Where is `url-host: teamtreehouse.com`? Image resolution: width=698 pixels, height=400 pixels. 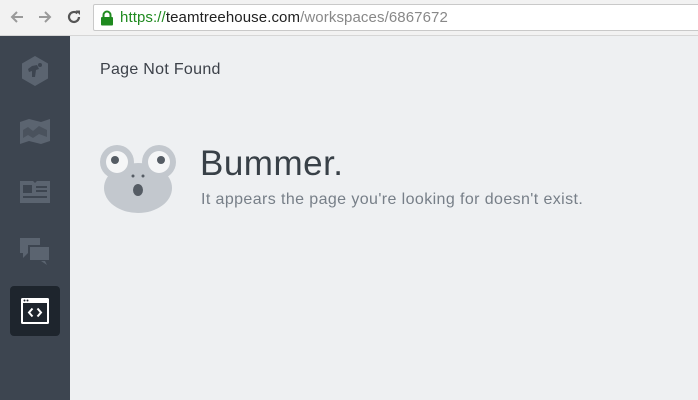
url-host: teamtreehouse.com is located at coordinates (233, 17).